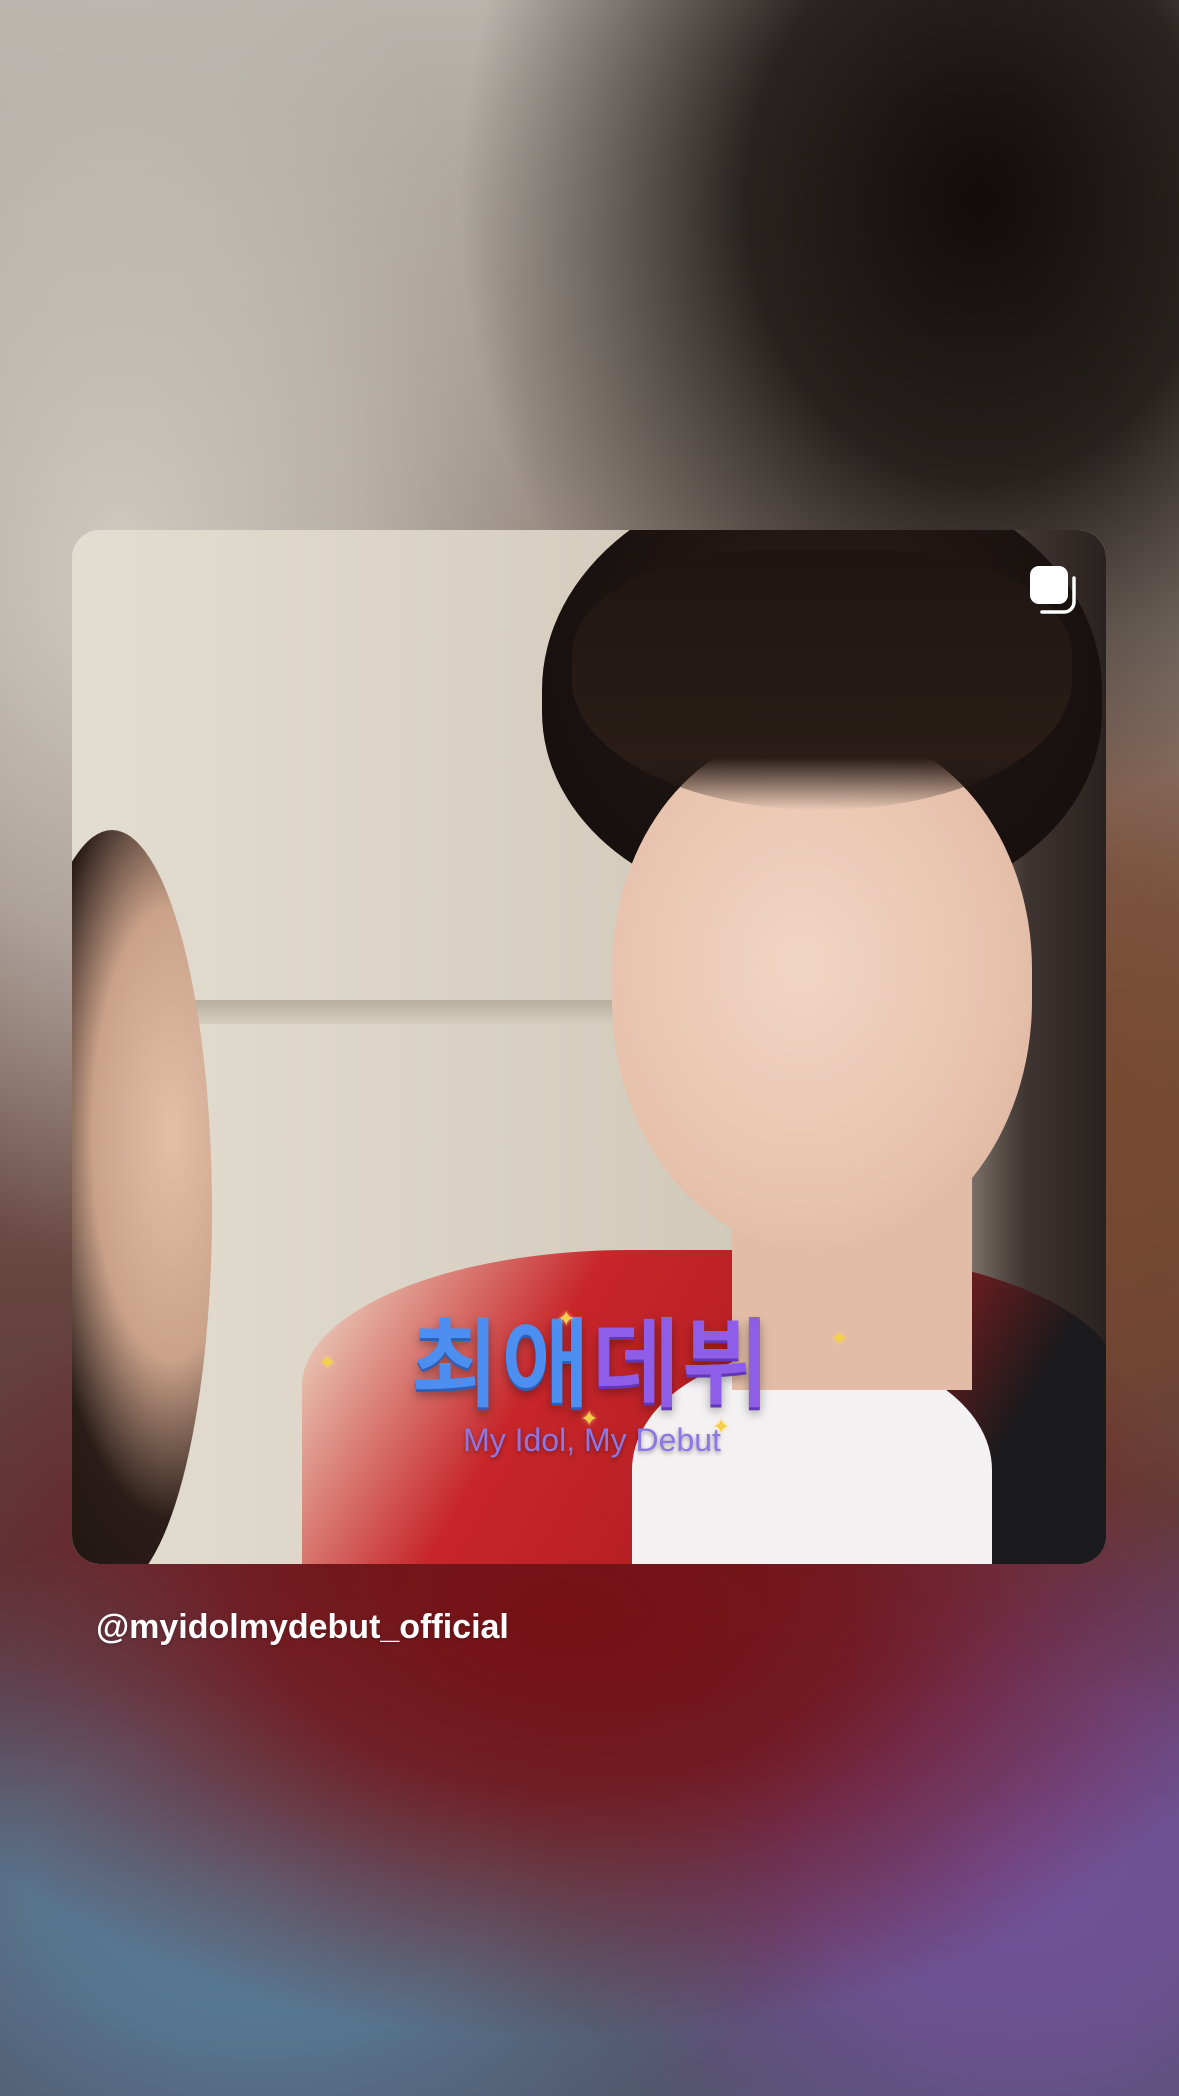 The width and height of the screenshot is (1179, 2096). What do you see at coordinates (302, 1627) in the screenshot?
I see `post-username-link: @myidolmydebut_official` at bounding box center [302, 1627].